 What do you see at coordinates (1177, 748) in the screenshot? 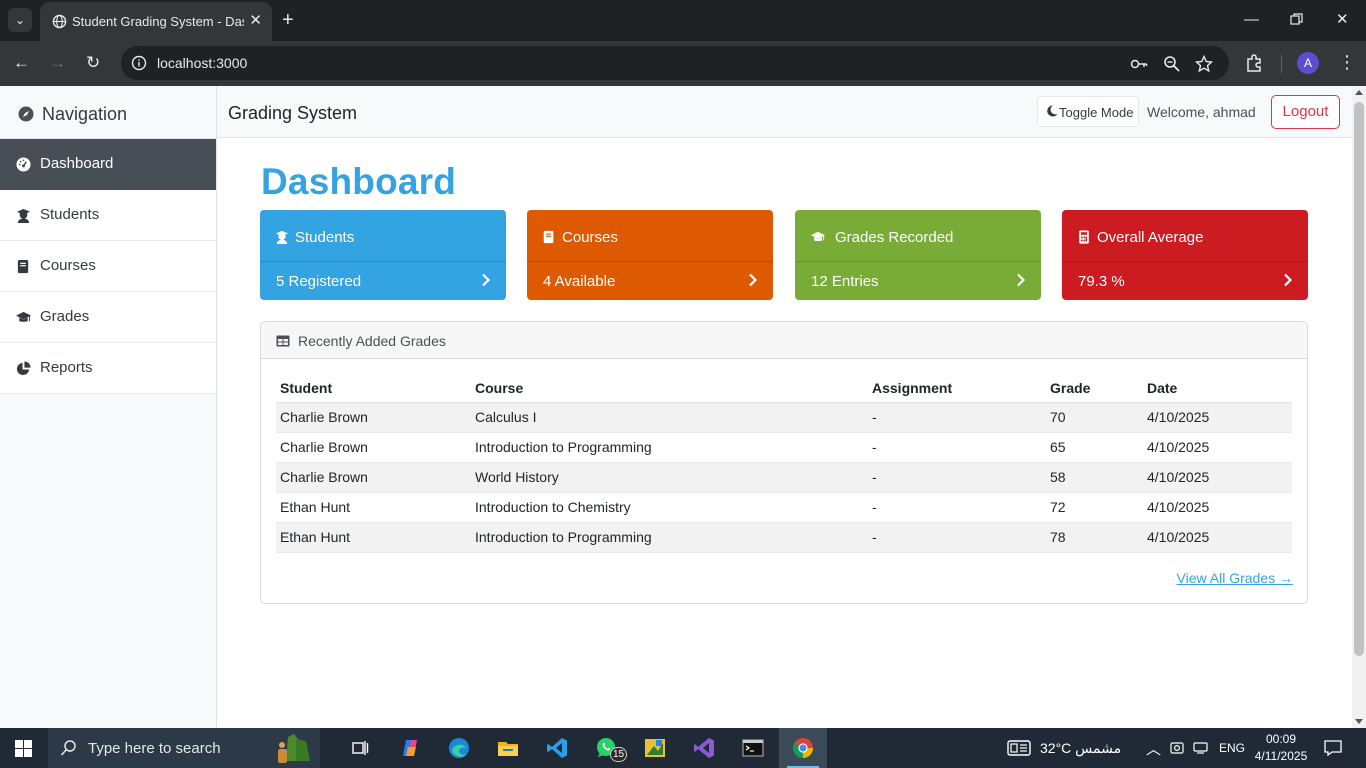
I see `camera-icon` at bounding box center [1177, 748].